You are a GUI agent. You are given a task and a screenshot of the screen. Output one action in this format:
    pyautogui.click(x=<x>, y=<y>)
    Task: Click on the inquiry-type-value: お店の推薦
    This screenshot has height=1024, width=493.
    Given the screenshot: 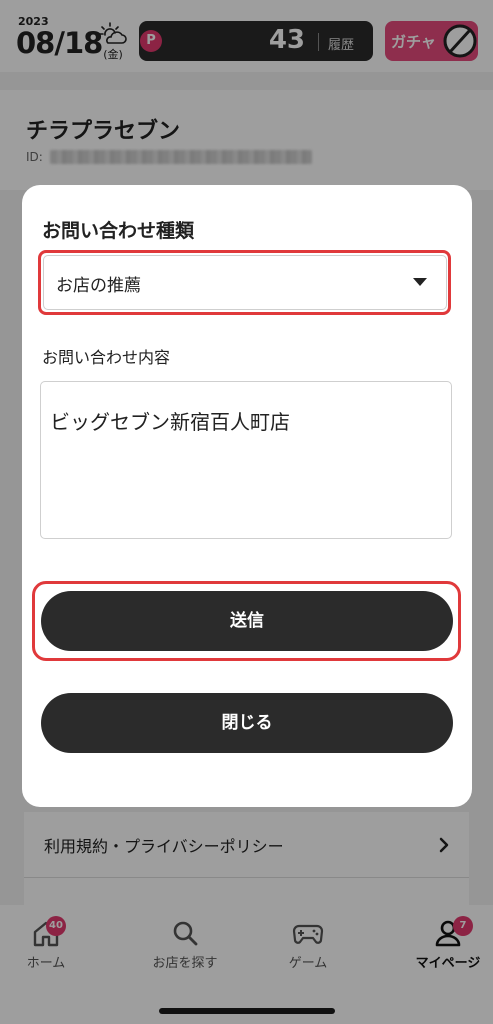 What is the action you would take?
    pyautogui.click(x=98, y=286)
    